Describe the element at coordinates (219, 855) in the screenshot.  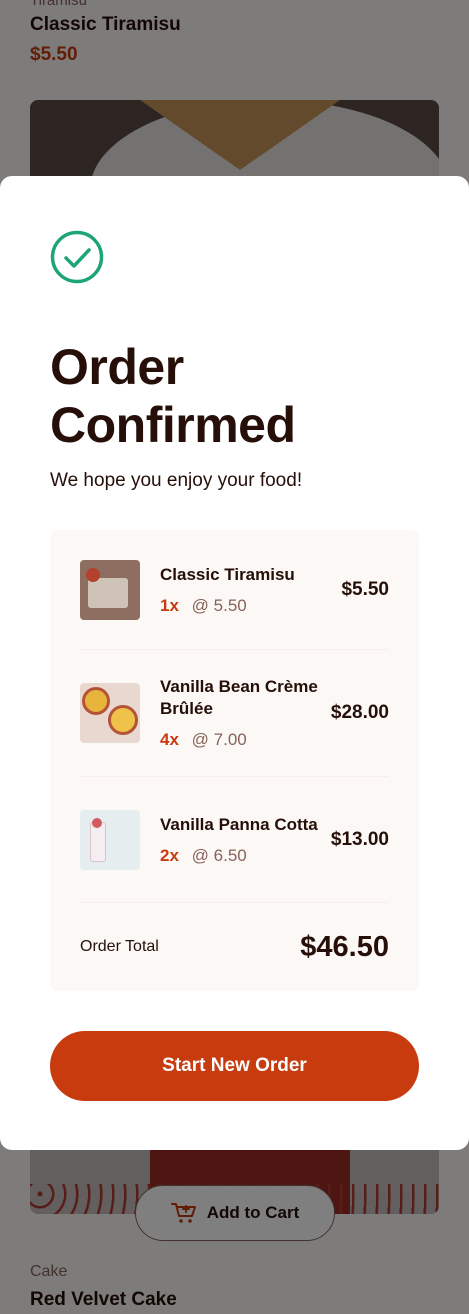
I see `item-unit-price: @ 6.50` at that location.